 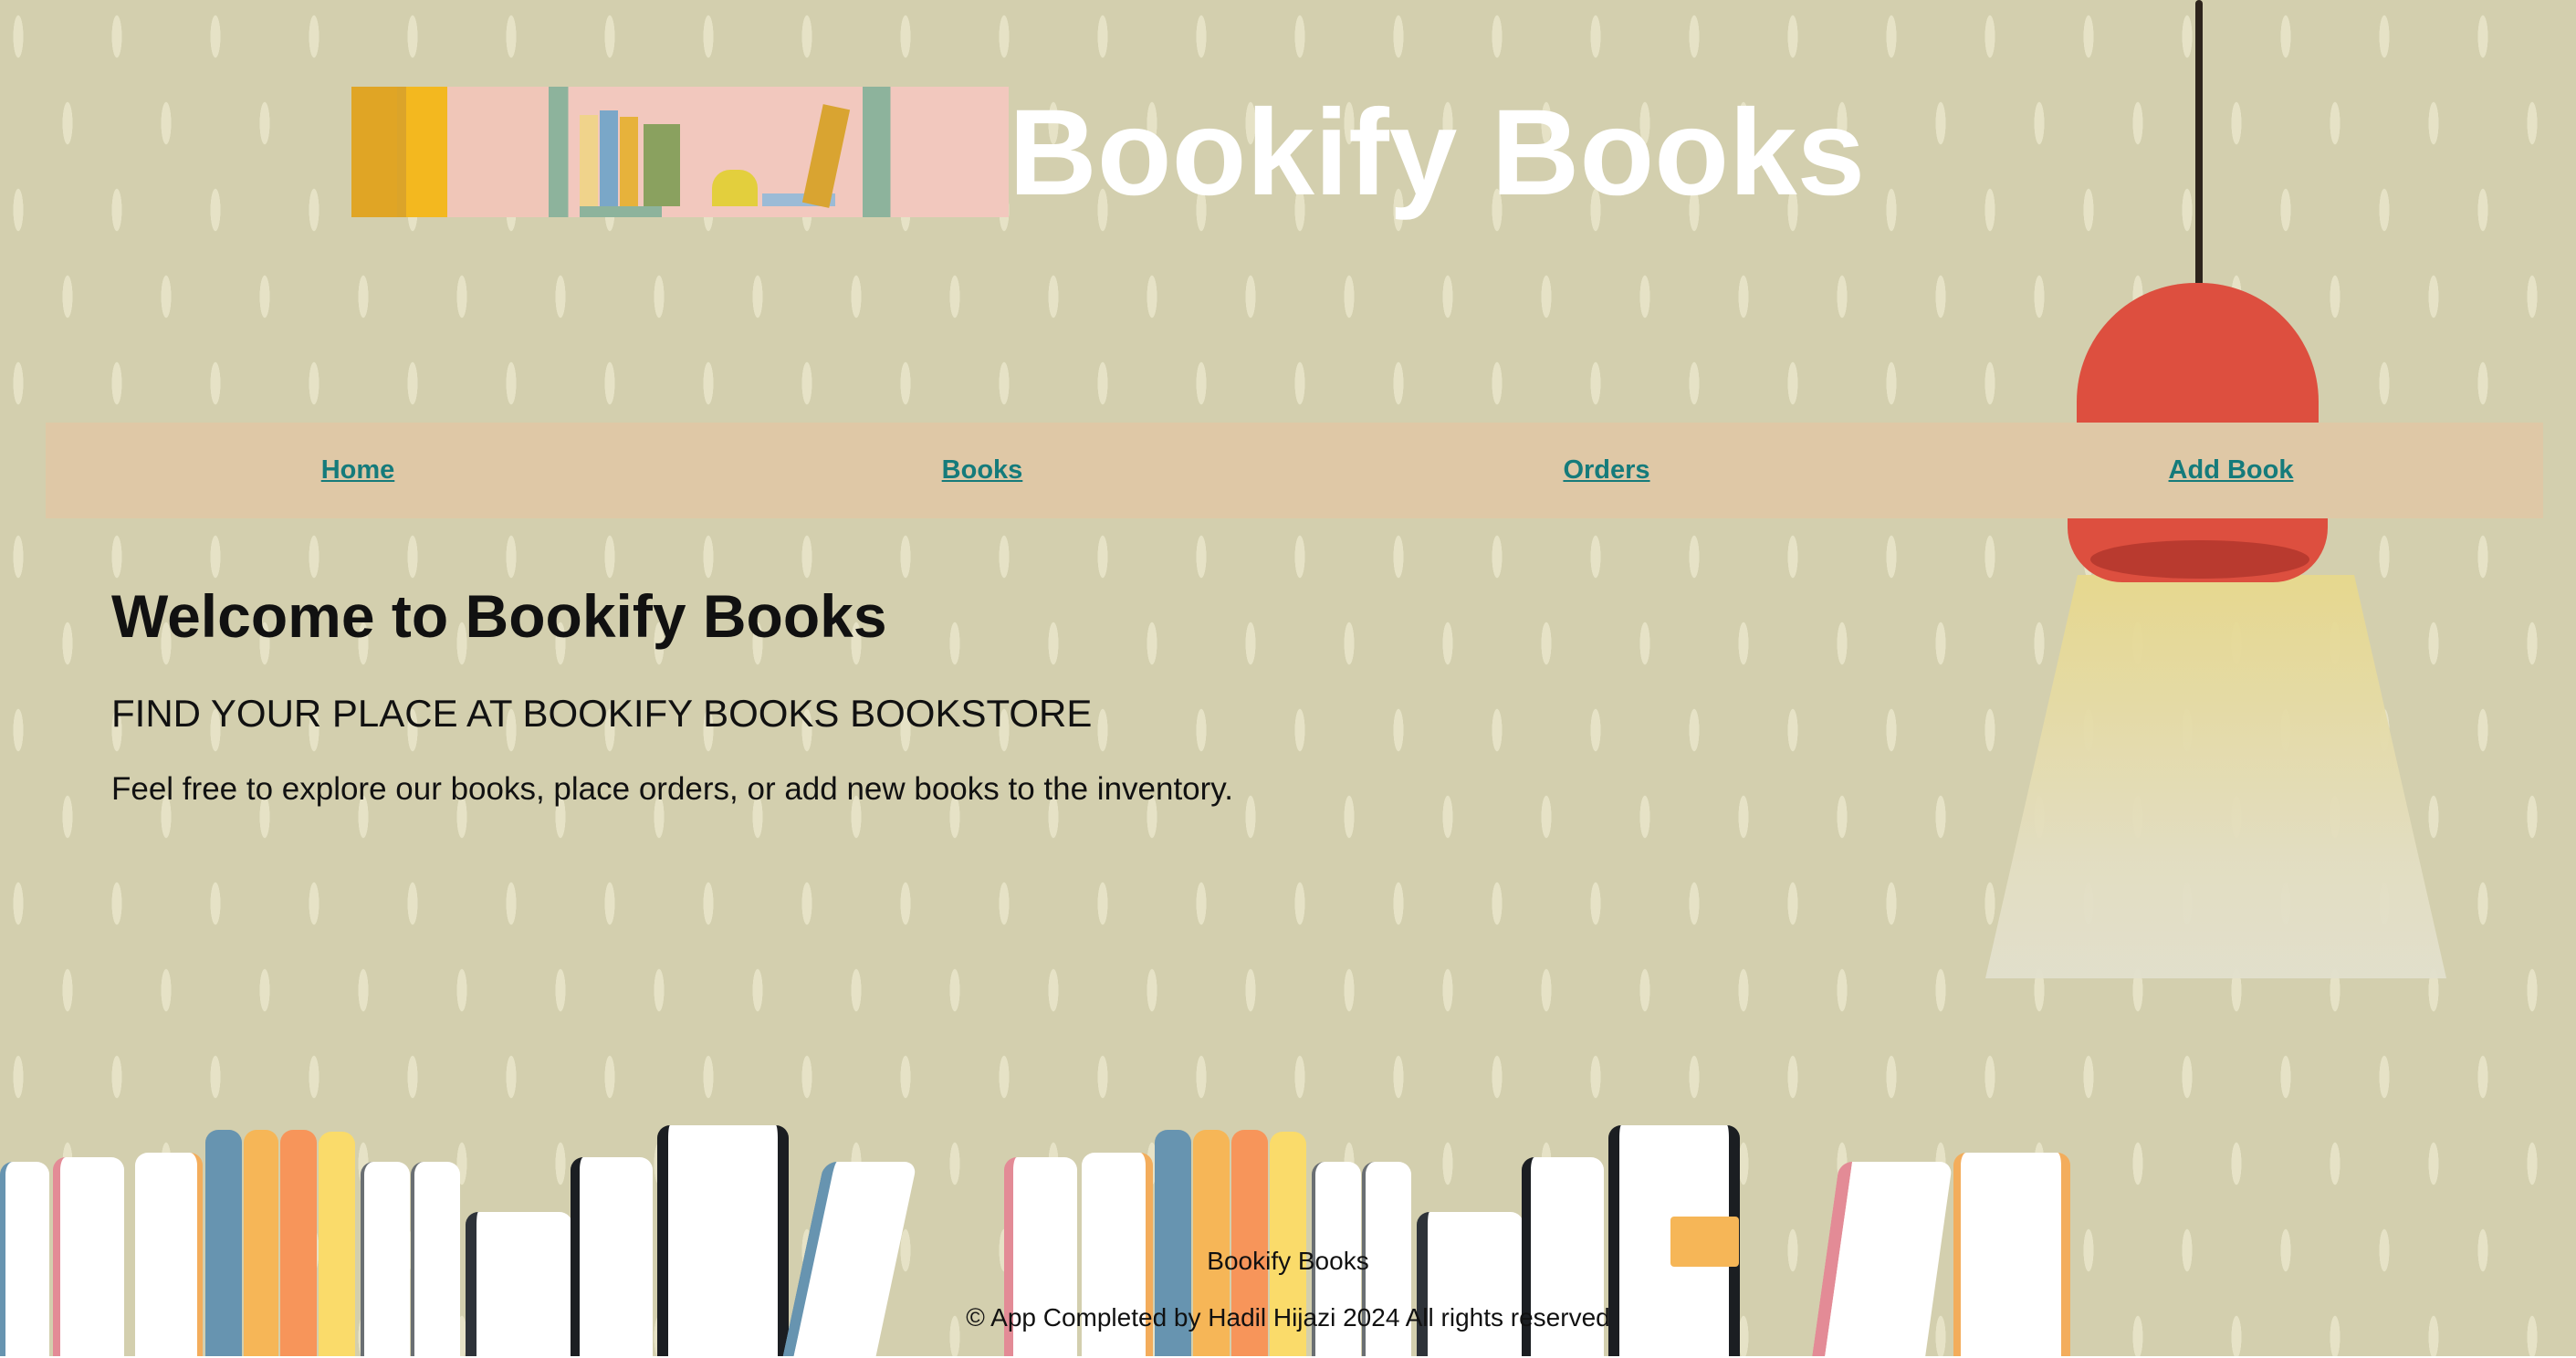 What do you see at coordinates (982, 471) in the screenshot?
I see `nav-link-books: Books` at bounding box center [982, 471].